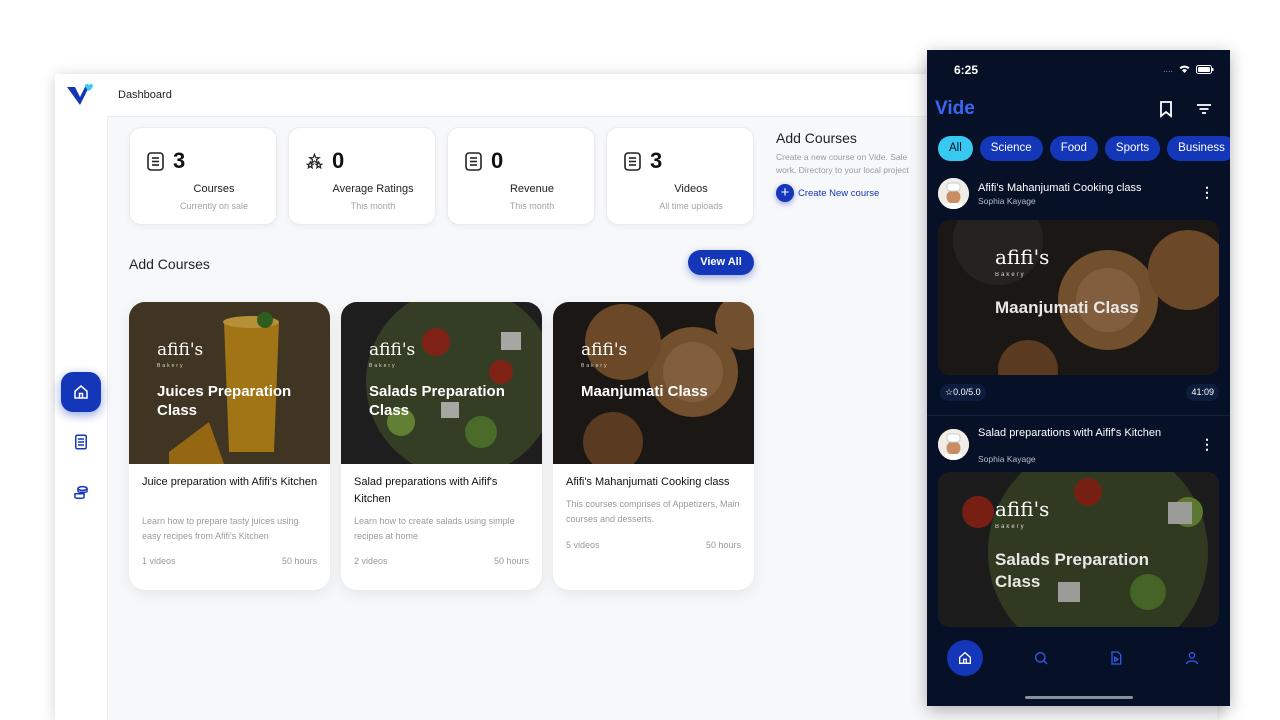 This screenshot has width=1280, height=720. I want to click on chip-all: All, so click(955, 148).